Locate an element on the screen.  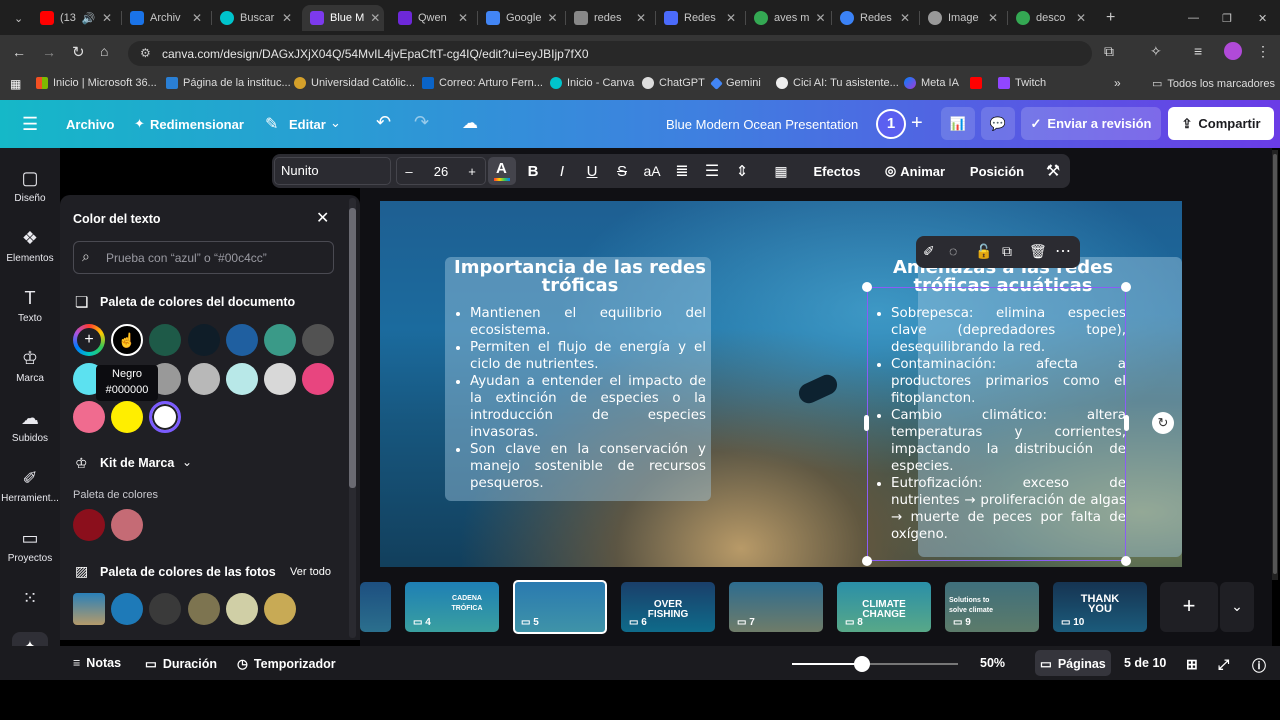
decrease-size-button: – is located at coordinates (409, 171).